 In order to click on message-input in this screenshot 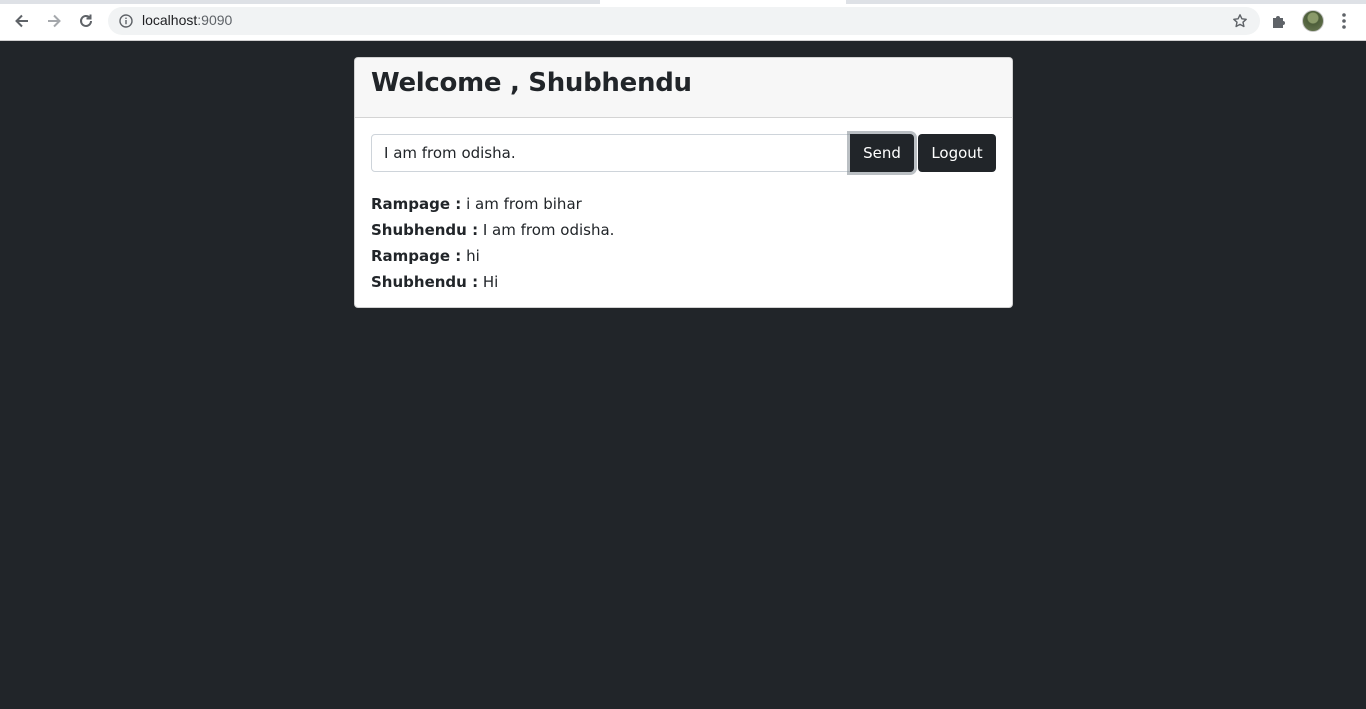, I will do `click(612, 153)`.